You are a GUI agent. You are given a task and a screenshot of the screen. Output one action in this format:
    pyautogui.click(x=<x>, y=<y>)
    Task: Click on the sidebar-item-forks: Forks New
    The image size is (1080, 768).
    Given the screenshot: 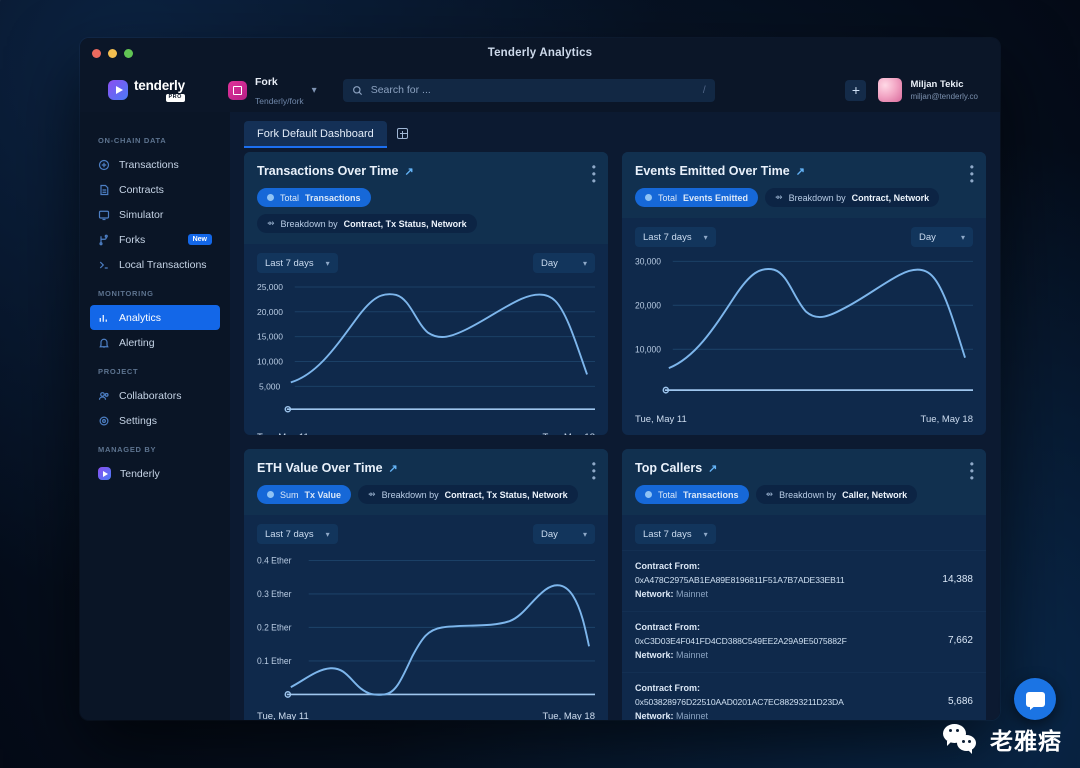 What is the action you would take?
    pyautogui.click(x=155, y=239)
    